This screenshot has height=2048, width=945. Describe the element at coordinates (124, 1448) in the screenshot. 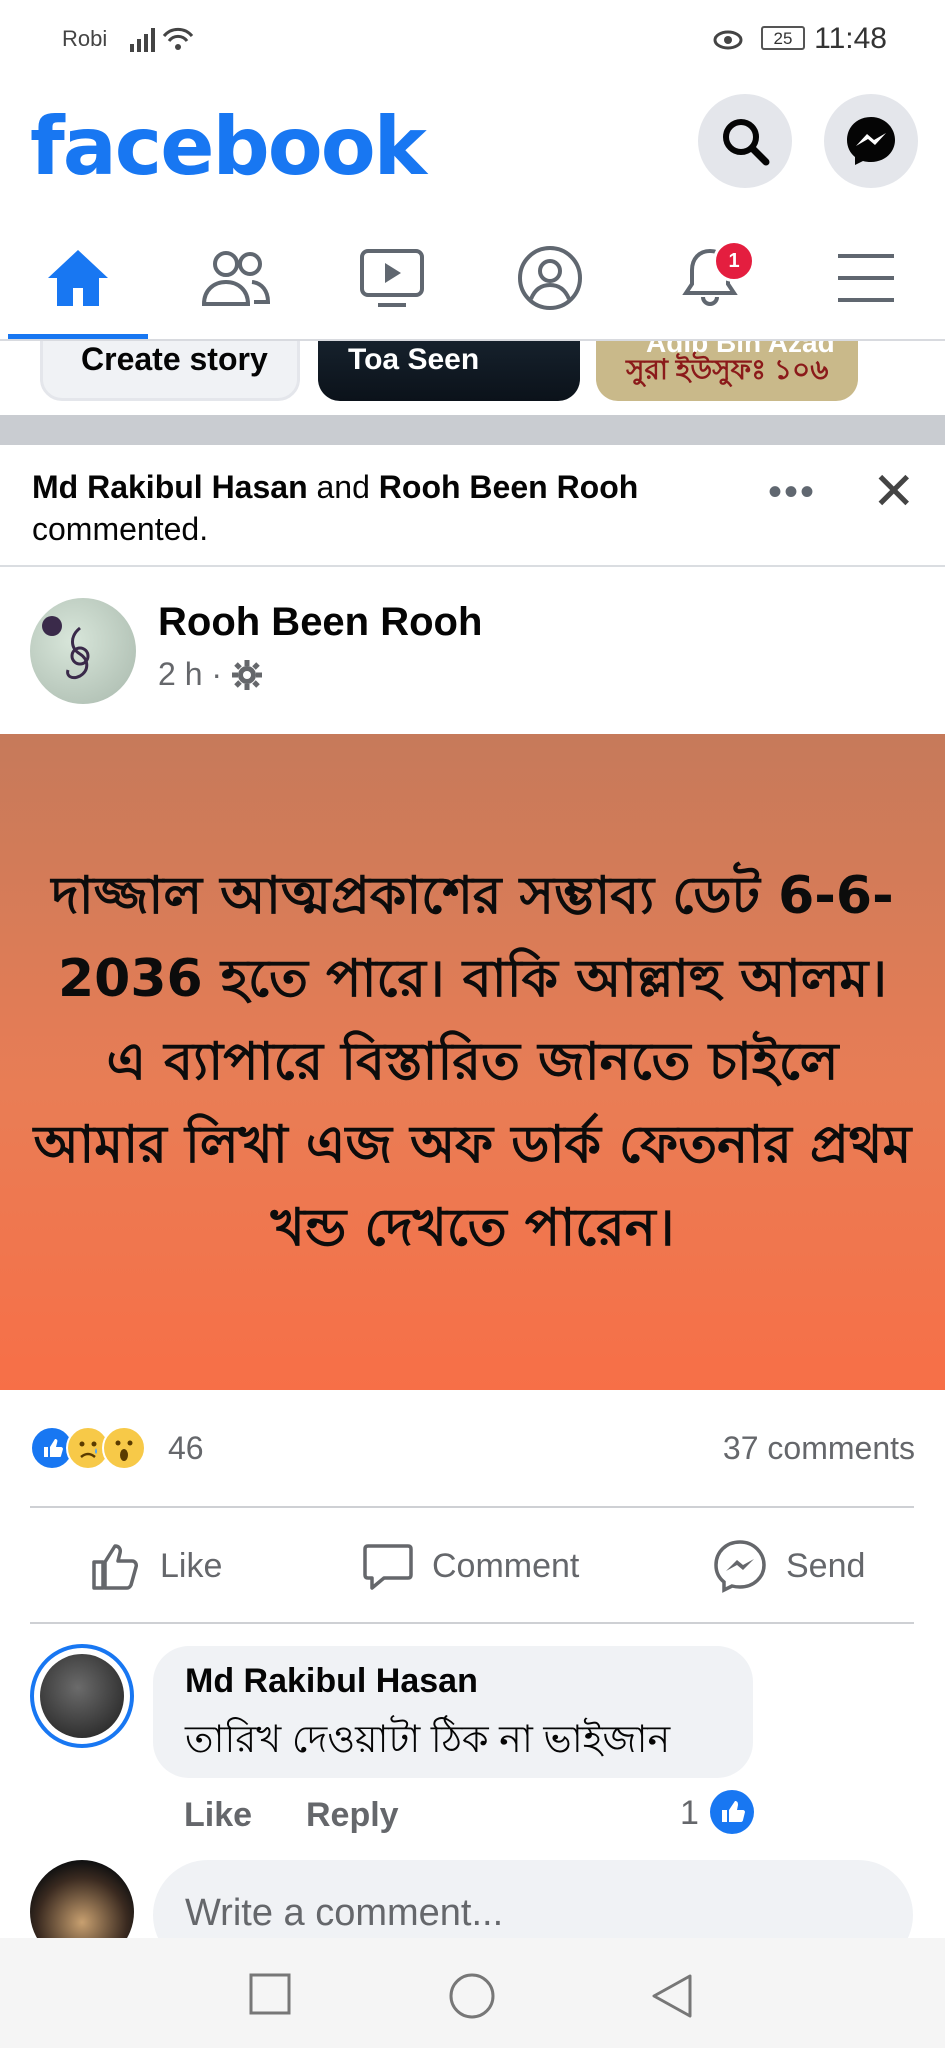

I see `wow-reaction-icon` at that location.